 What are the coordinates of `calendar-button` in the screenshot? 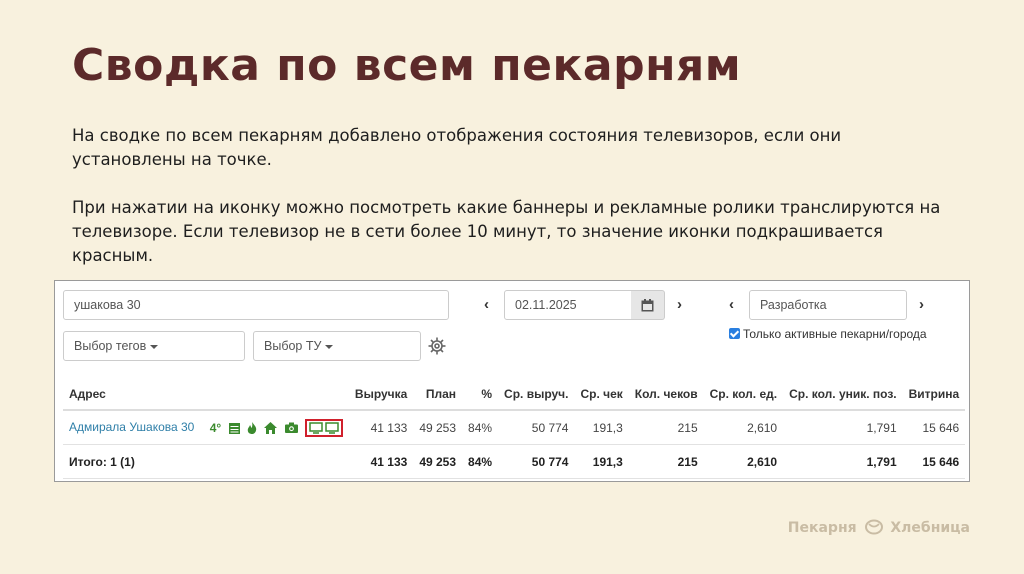 It's located at (648, 305).